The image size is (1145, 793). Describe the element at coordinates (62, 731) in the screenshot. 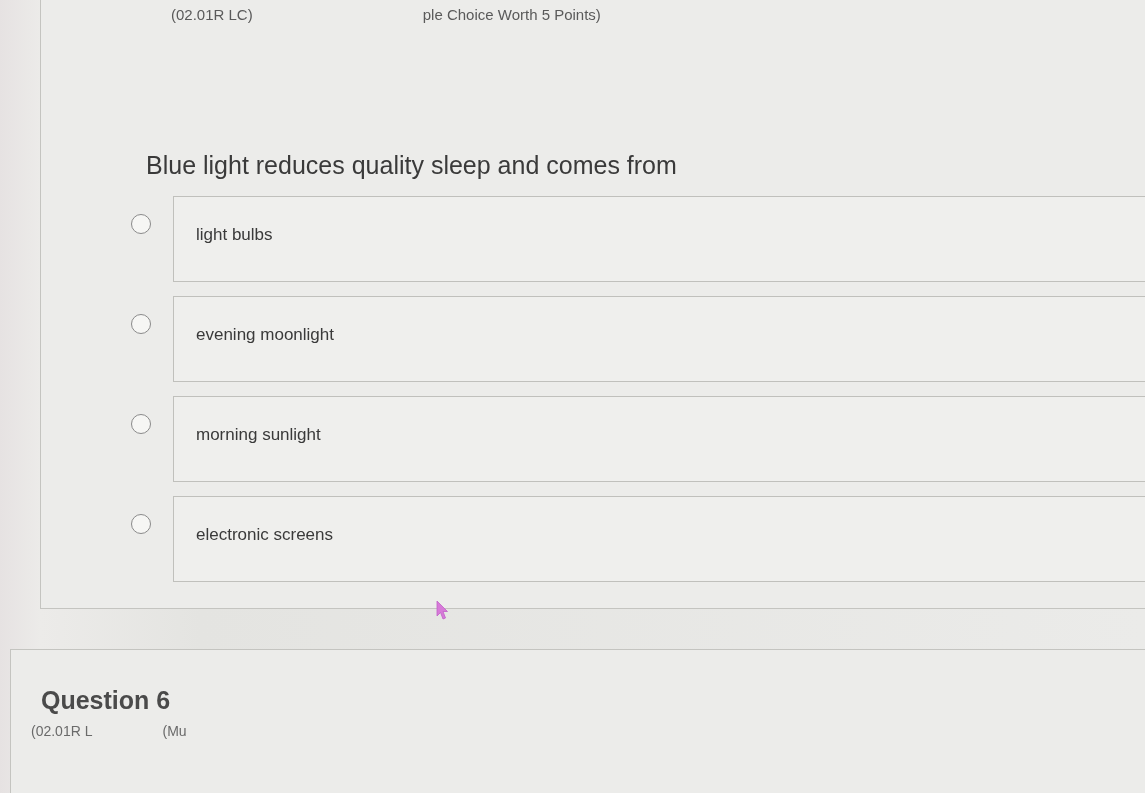

I see `question-code: (02.01R L` at that location.